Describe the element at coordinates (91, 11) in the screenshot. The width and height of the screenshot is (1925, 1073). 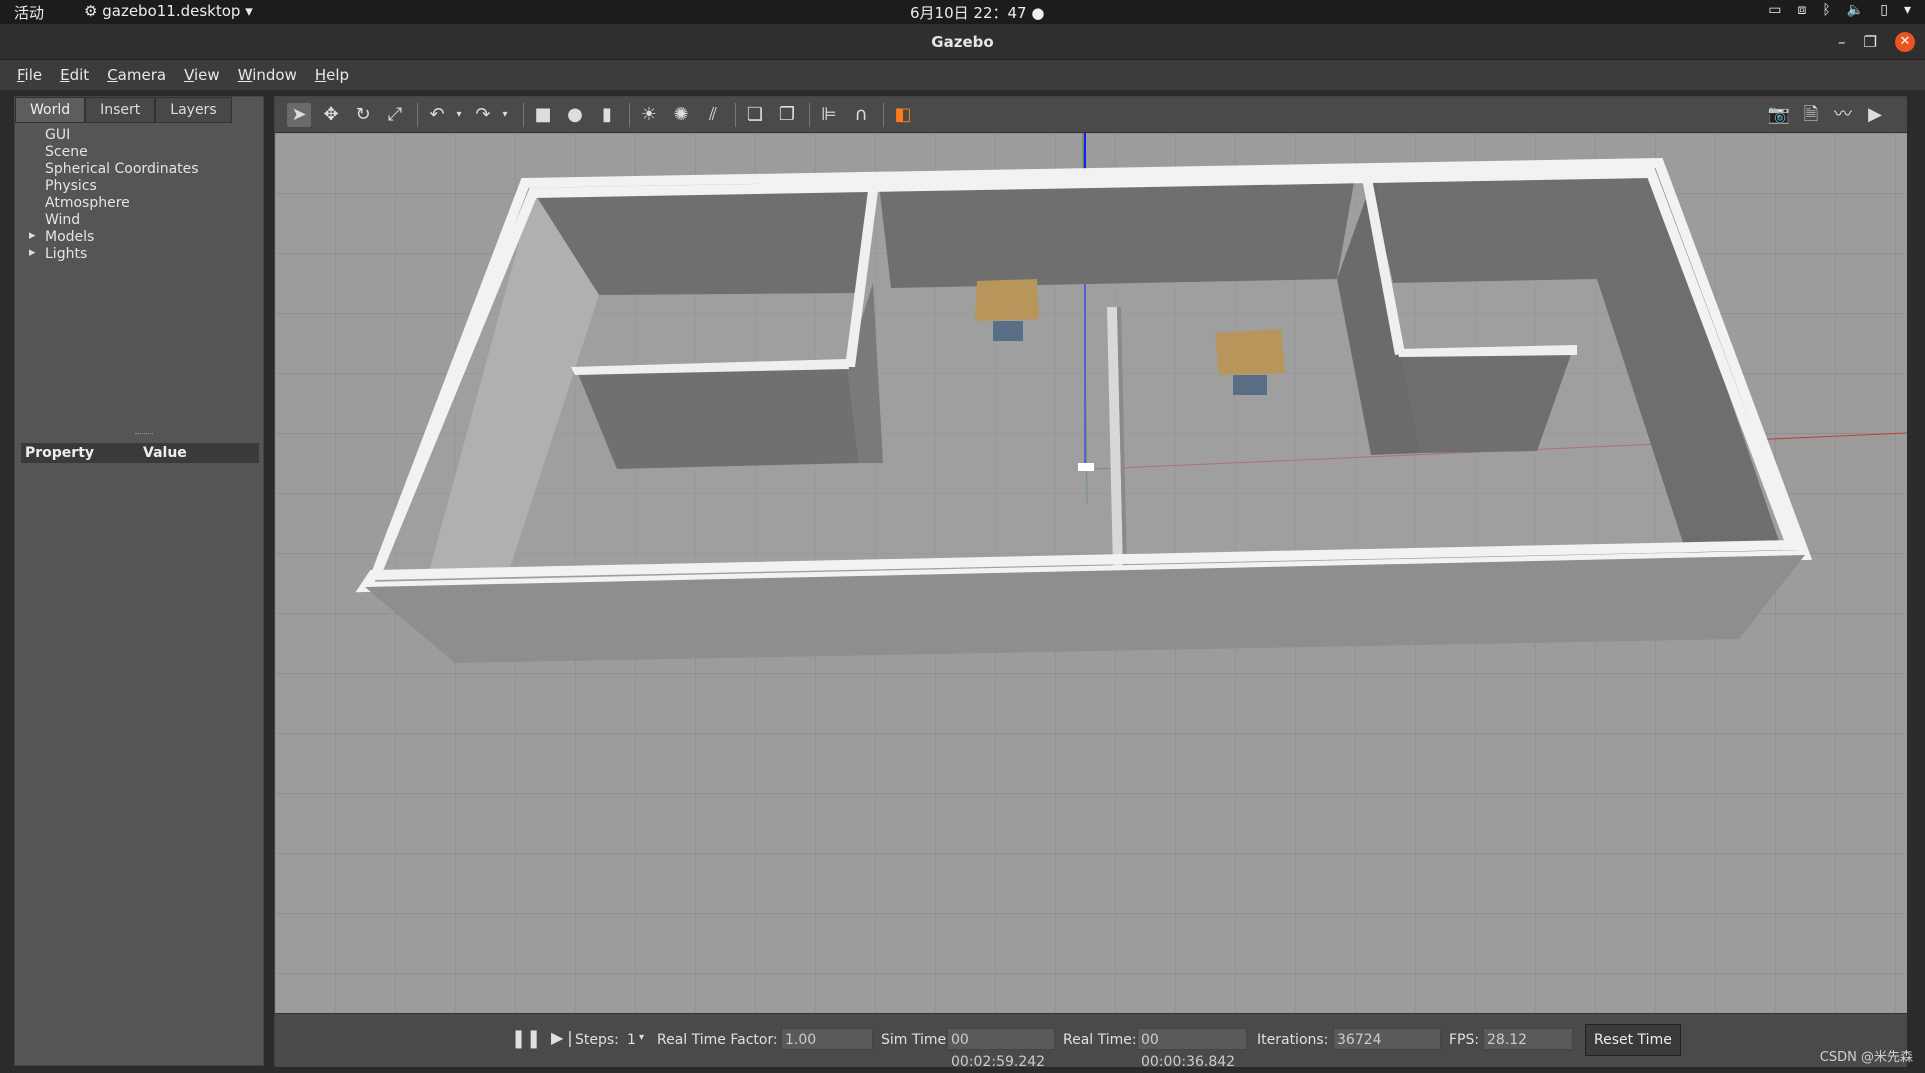
I see `app-icon: ⚙` at that location.